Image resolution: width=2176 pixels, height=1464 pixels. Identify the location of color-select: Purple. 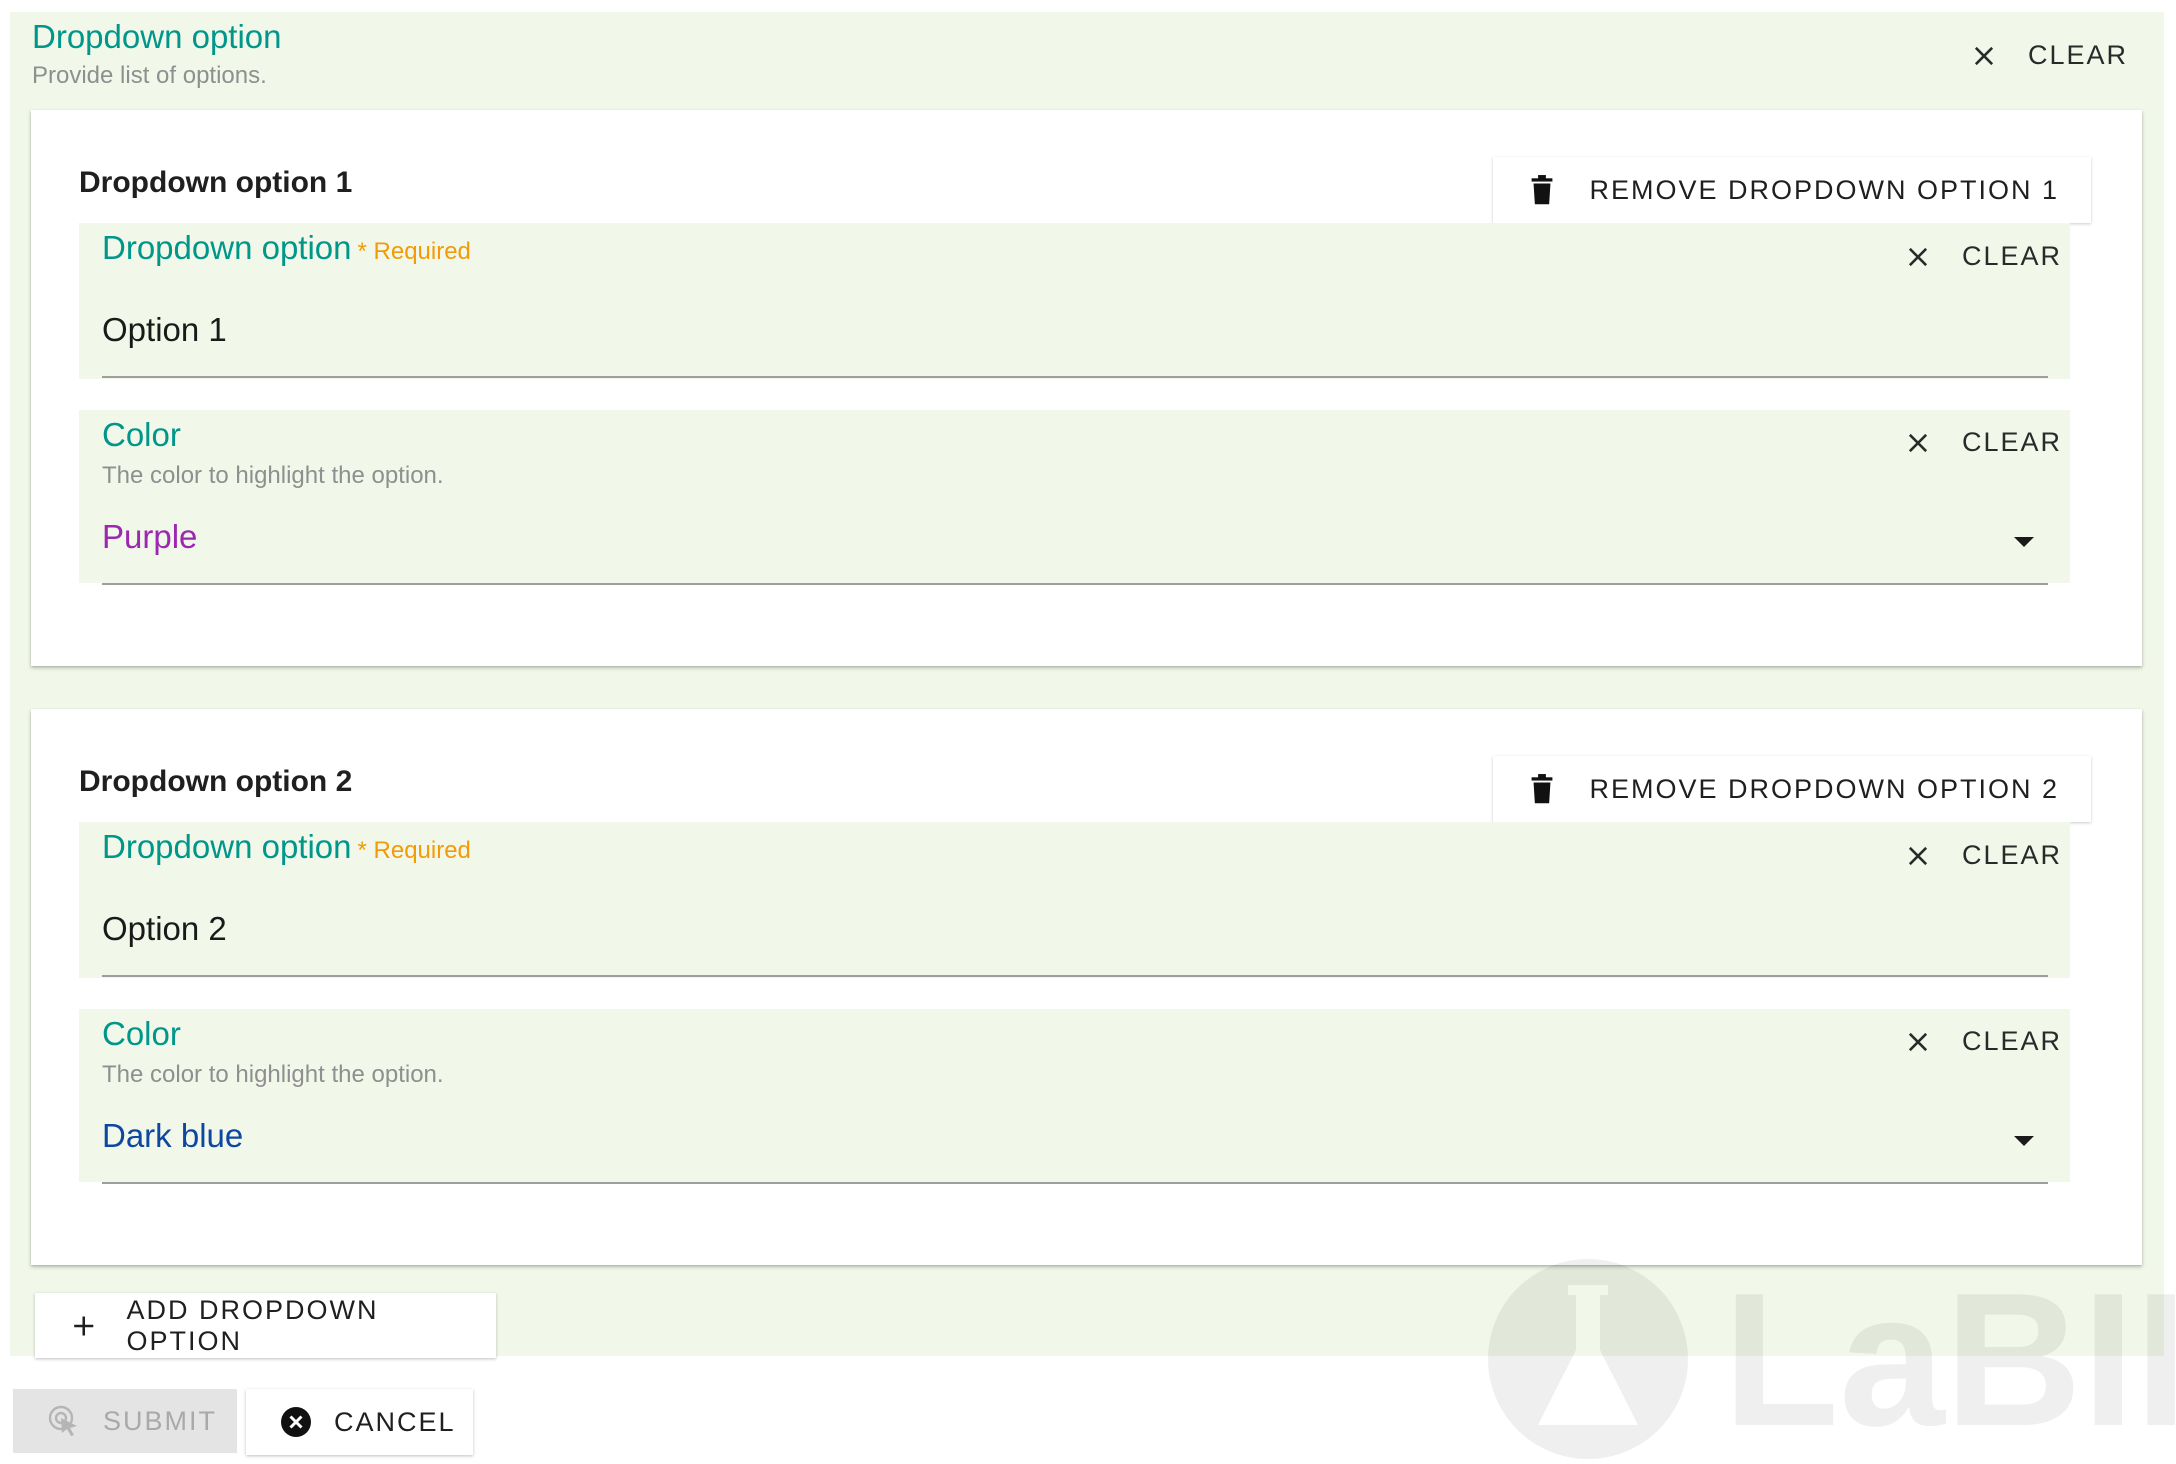
(149, 537).